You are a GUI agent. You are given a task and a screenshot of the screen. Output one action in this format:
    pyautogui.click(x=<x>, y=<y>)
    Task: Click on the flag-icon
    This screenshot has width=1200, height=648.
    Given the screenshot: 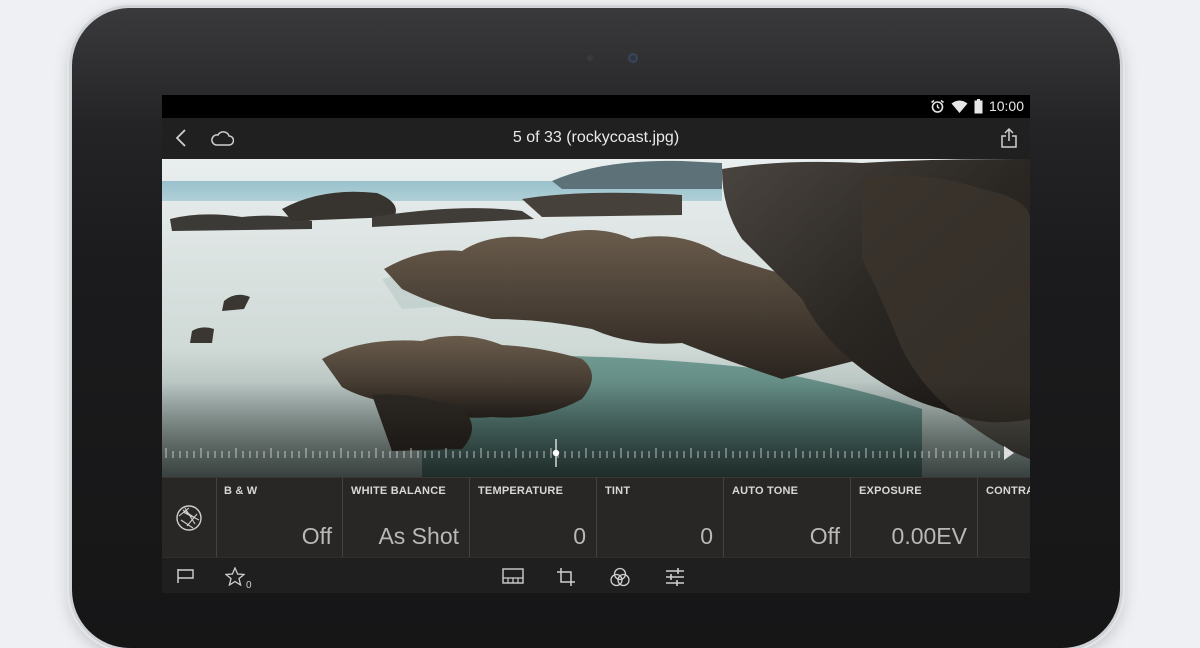 What is the action you would take?
    pyautogui.click(x=186, y=578)
    